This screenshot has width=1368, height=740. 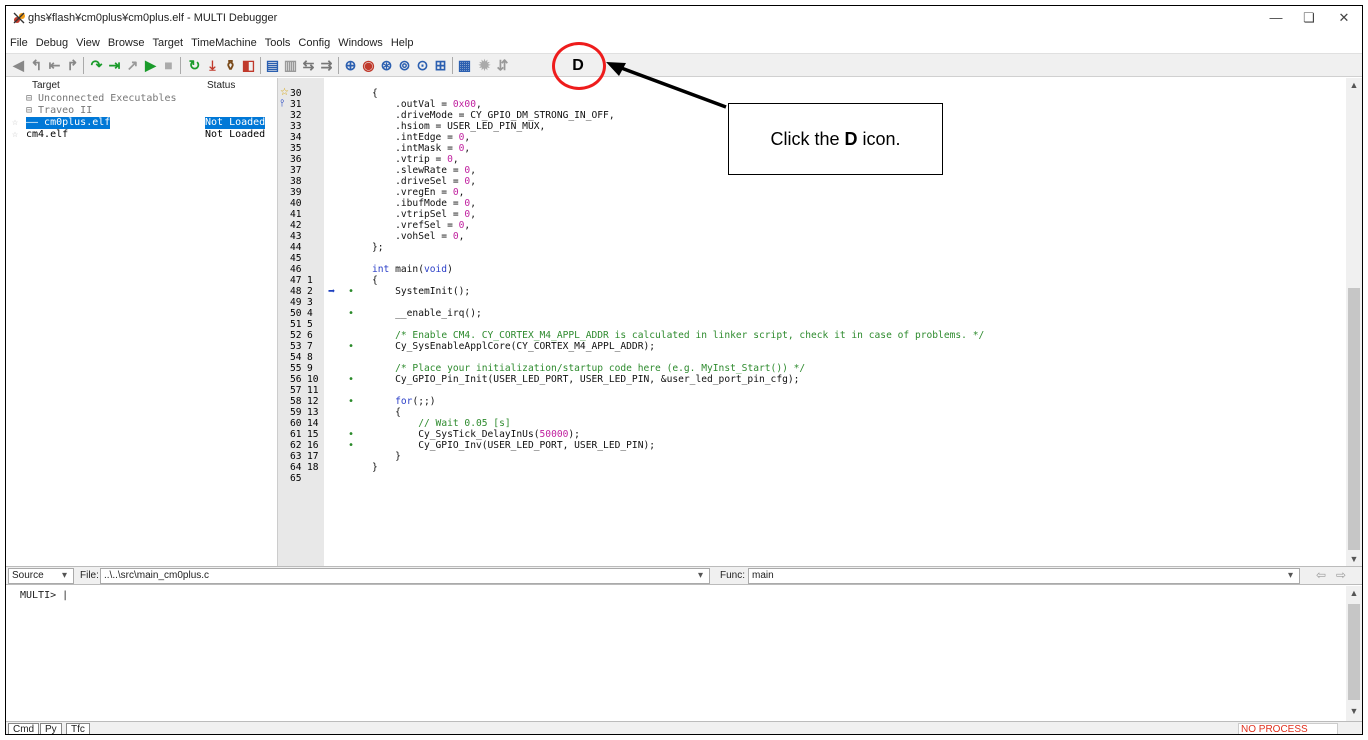 What do you see at coordinates (284, 92) in the screenshot?
I see `bookmark-star-icon: ☆` at bounding box center [284, 92].